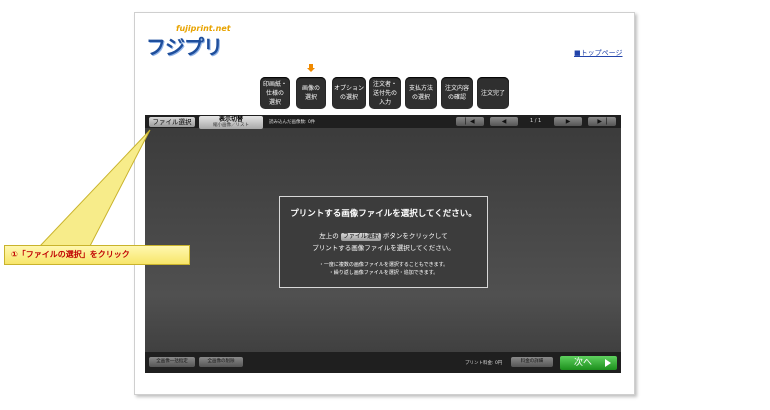  Describe the element at coordinates (97, 255) in the screenshot. I see `instruction-callout: ①「ファイルの選択」をクリック` at that location.